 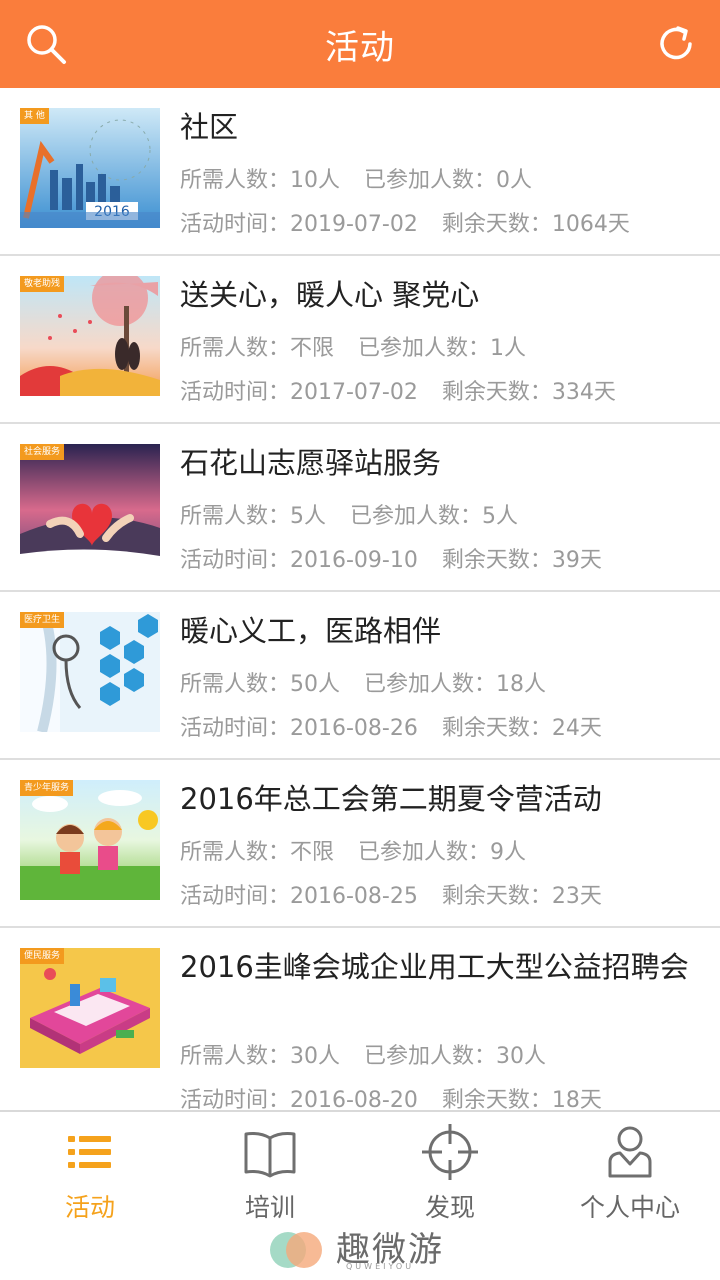 I want to click on required-count: 所需人数：10人, so click(x=260, y=180).